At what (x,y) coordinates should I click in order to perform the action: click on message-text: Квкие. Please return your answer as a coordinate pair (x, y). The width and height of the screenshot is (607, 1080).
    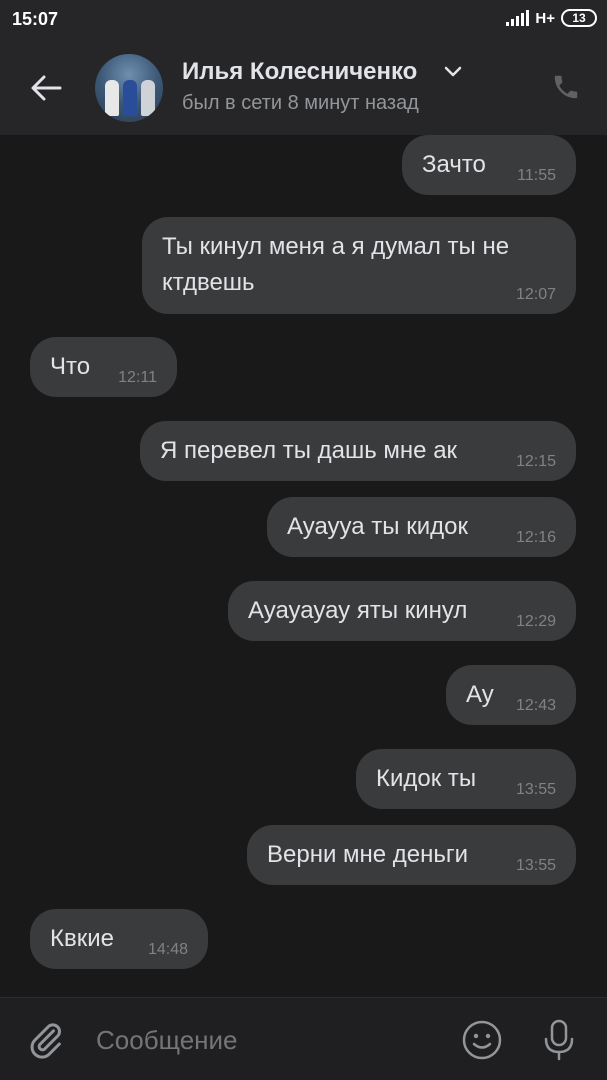
    Looking at the image, I should click on (82, 938).